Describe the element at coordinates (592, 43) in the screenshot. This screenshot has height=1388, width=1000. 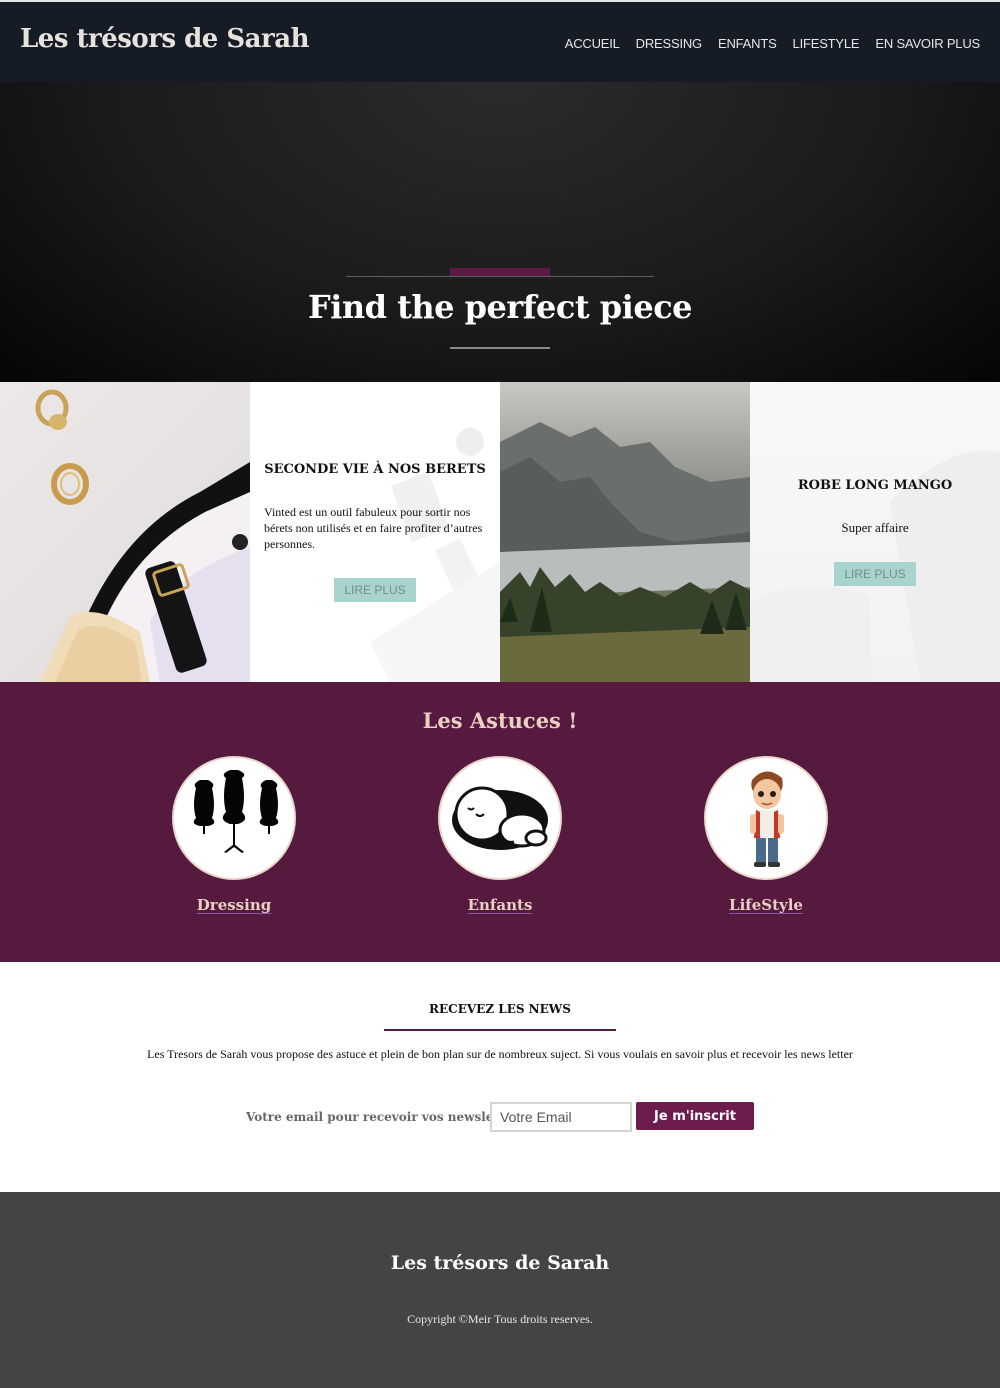
I see `nav-item-accueil: ACCUEIL` at that location.